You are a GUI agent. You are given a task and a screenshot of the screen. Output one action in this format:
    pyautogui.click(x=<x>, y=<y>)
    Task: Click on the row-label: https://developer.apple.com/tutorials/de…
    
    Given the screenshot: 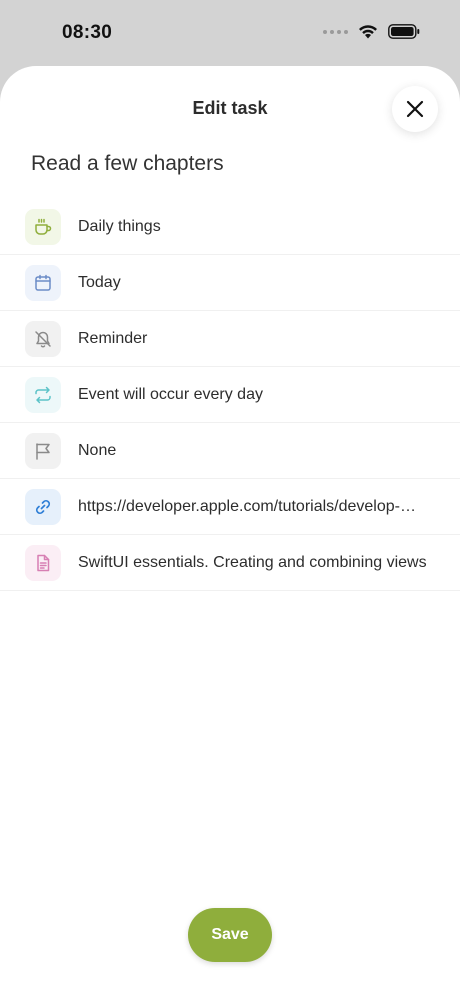 What is the action you would take?
    pyautogui.click(x=247, y=506)
    